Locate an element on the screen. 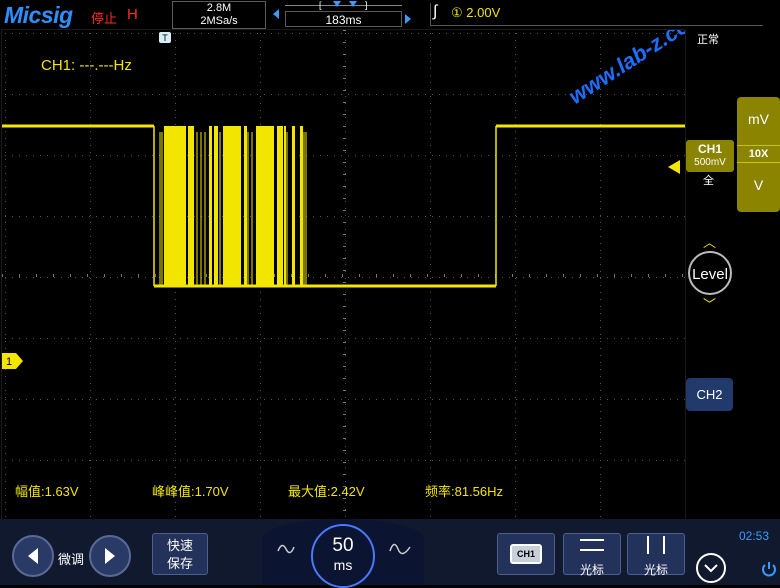  chevron-left-icon is located at coordinates (33, 556).